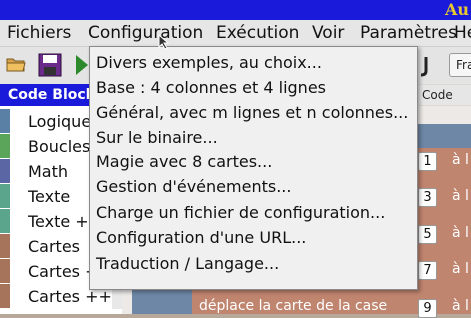 Image resolution: width=471 pixels, height=318 pixels. Describe the element at coordinates (211, 88) in the screenshot. I see `menu-item-base-4x4: Base : 4 colonnes et 4 lignes` at that location.